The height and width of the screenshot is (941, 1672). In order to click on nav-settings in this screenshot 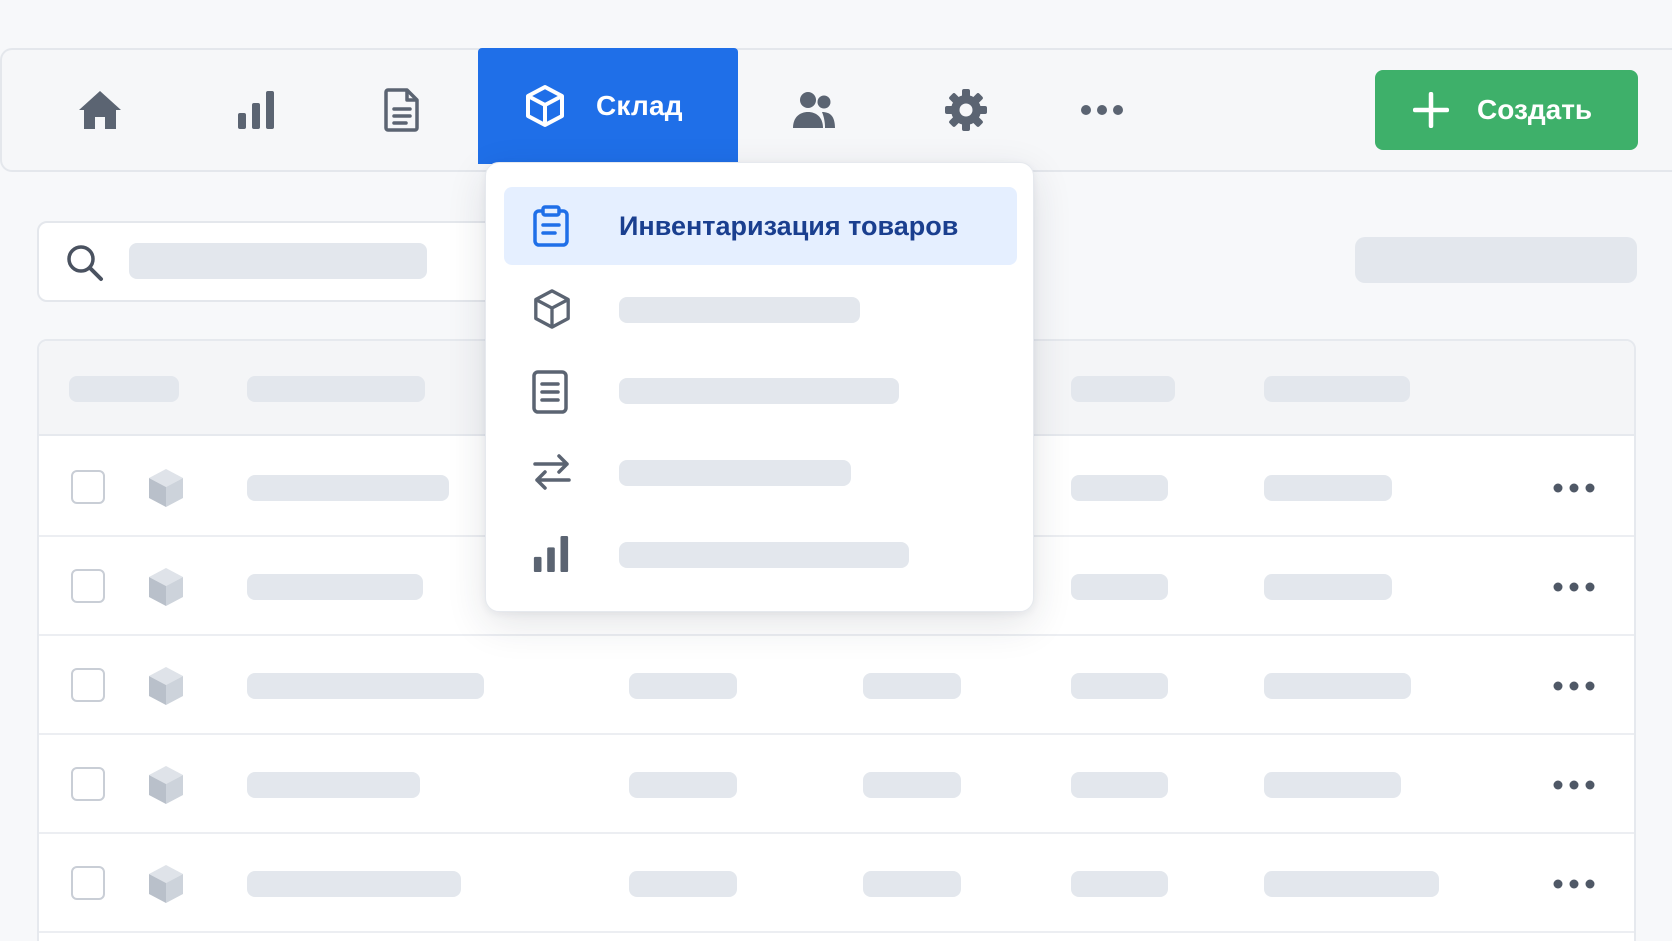, I will do `click(966, 110)`.